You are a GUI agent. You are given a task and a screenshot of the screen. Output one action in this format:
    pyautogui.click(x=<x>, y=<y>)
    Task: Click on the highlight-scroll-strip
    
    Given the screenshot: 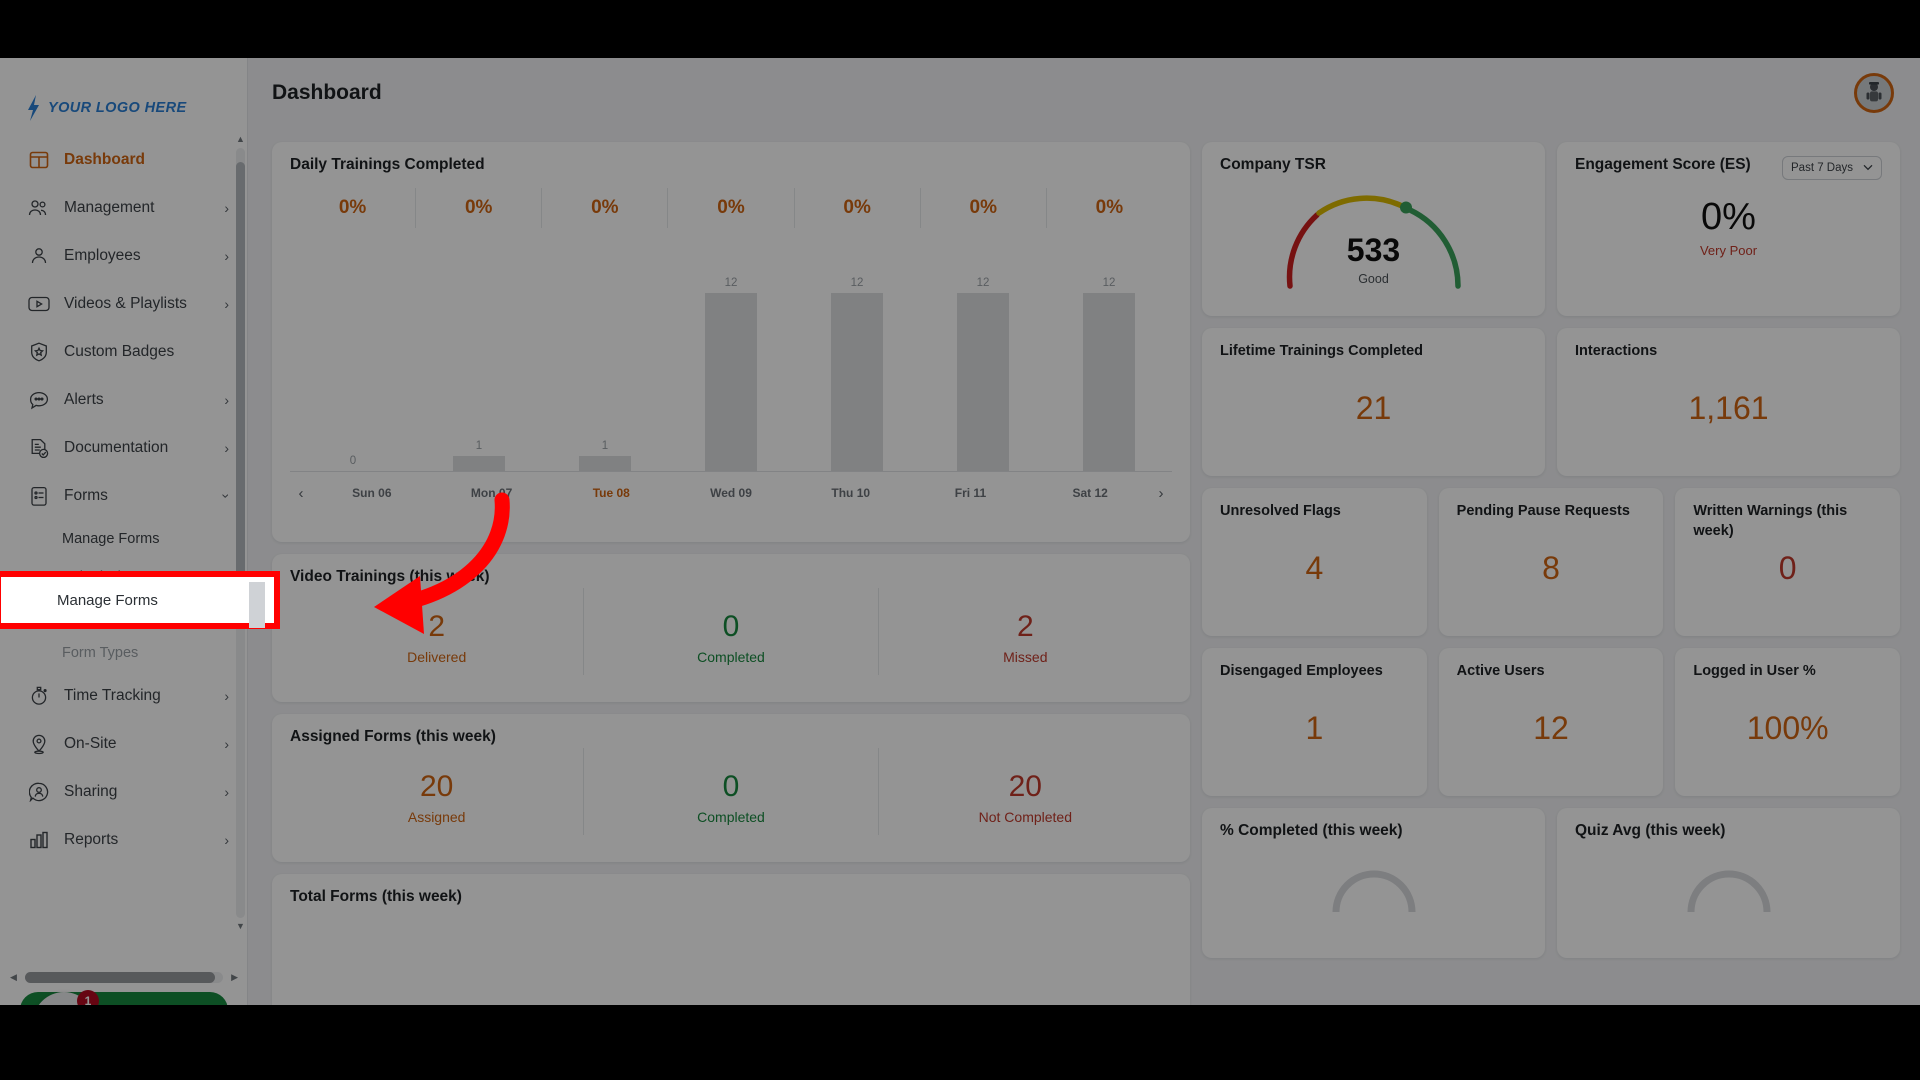 What is the action you would take?
    pyautogui.click(x=257, y=605)
    